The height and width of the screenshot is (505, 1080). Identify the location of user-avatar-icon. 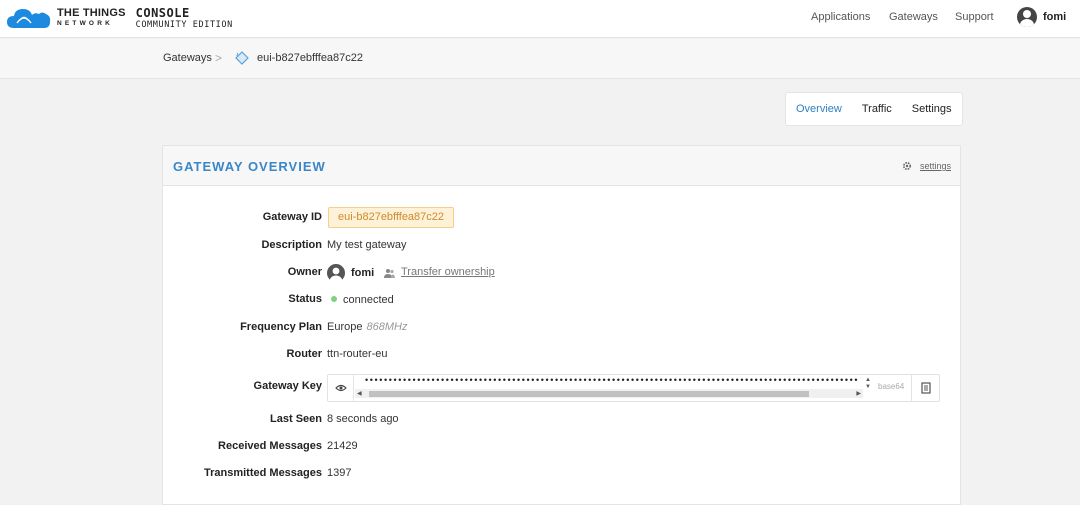
(1027, 17).